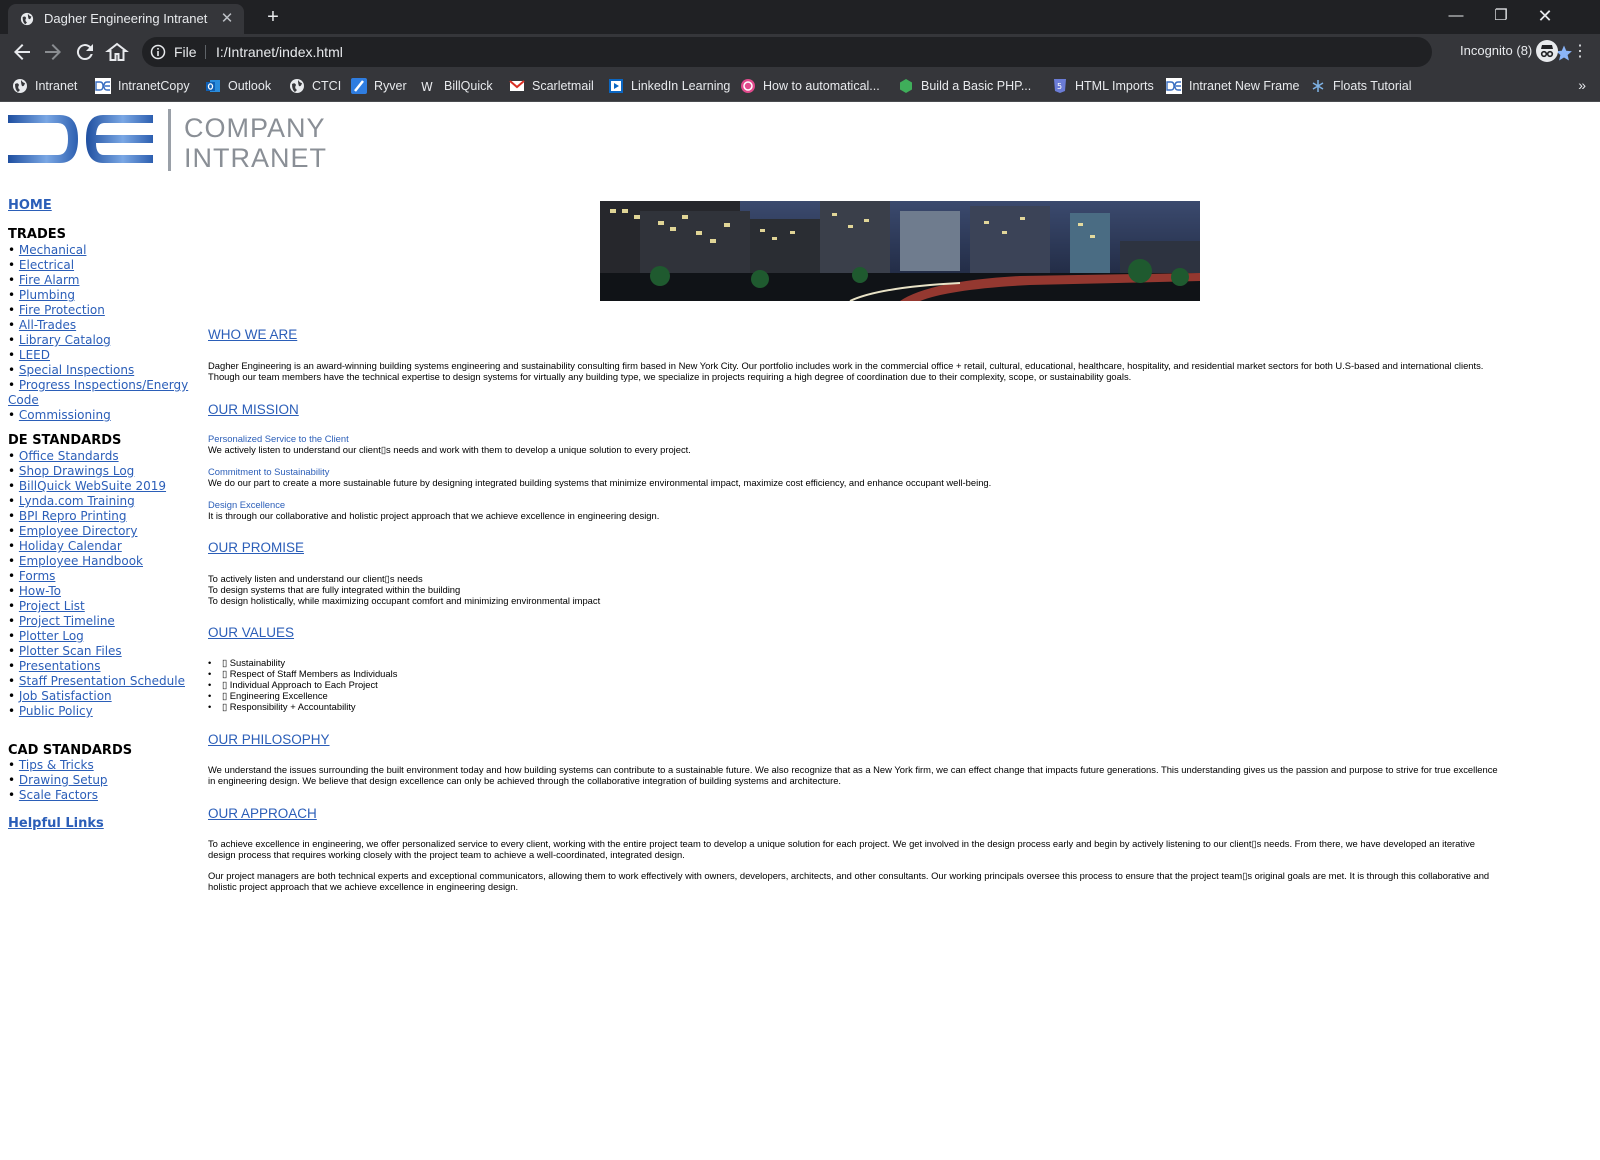 The width and height of the screenshot is (1600, 1160). What do you see at coordinates (81, 561) in the screenshot?
I see `de-link-employee-handbook: Employee Handbook` at bounding box center [81, 561].